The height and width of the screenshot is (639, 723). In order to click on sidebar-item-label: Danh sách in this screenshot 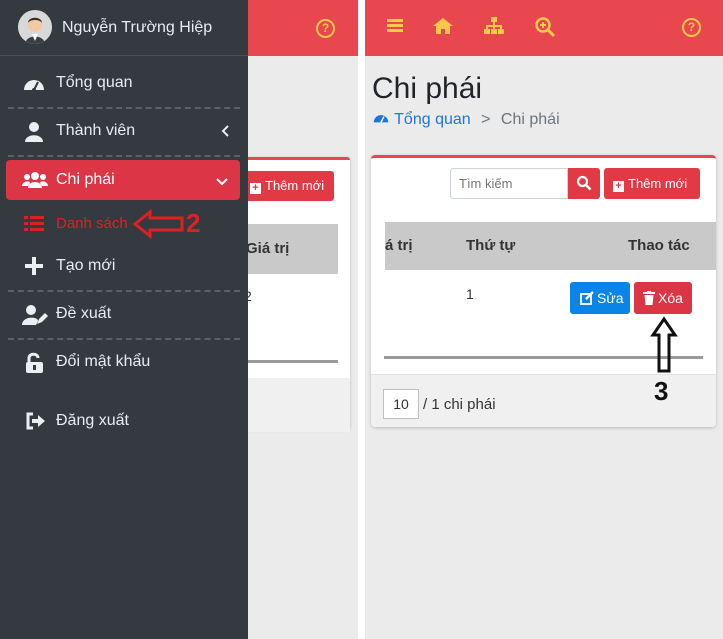, I will do `click(92, 223)`.